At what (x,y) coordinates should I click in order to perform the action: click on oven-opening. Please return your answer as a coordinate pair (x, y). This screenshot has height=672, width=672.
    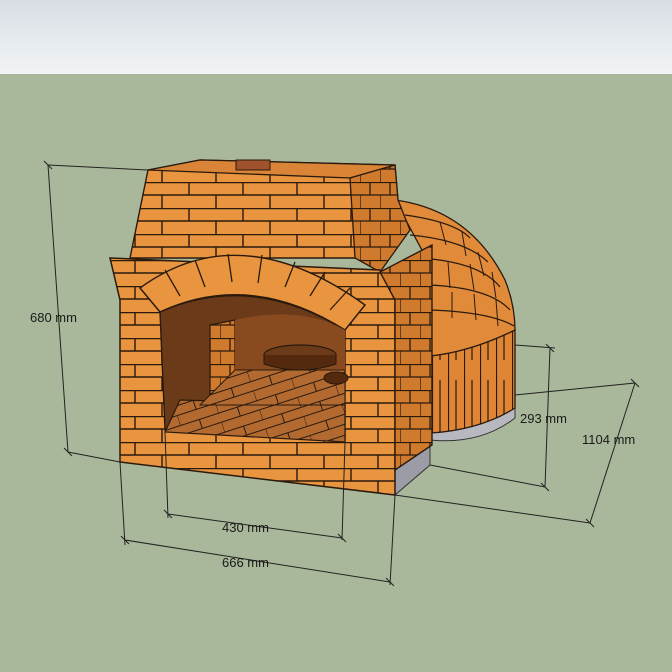
    Looking at the image, I should click on (254, 368).